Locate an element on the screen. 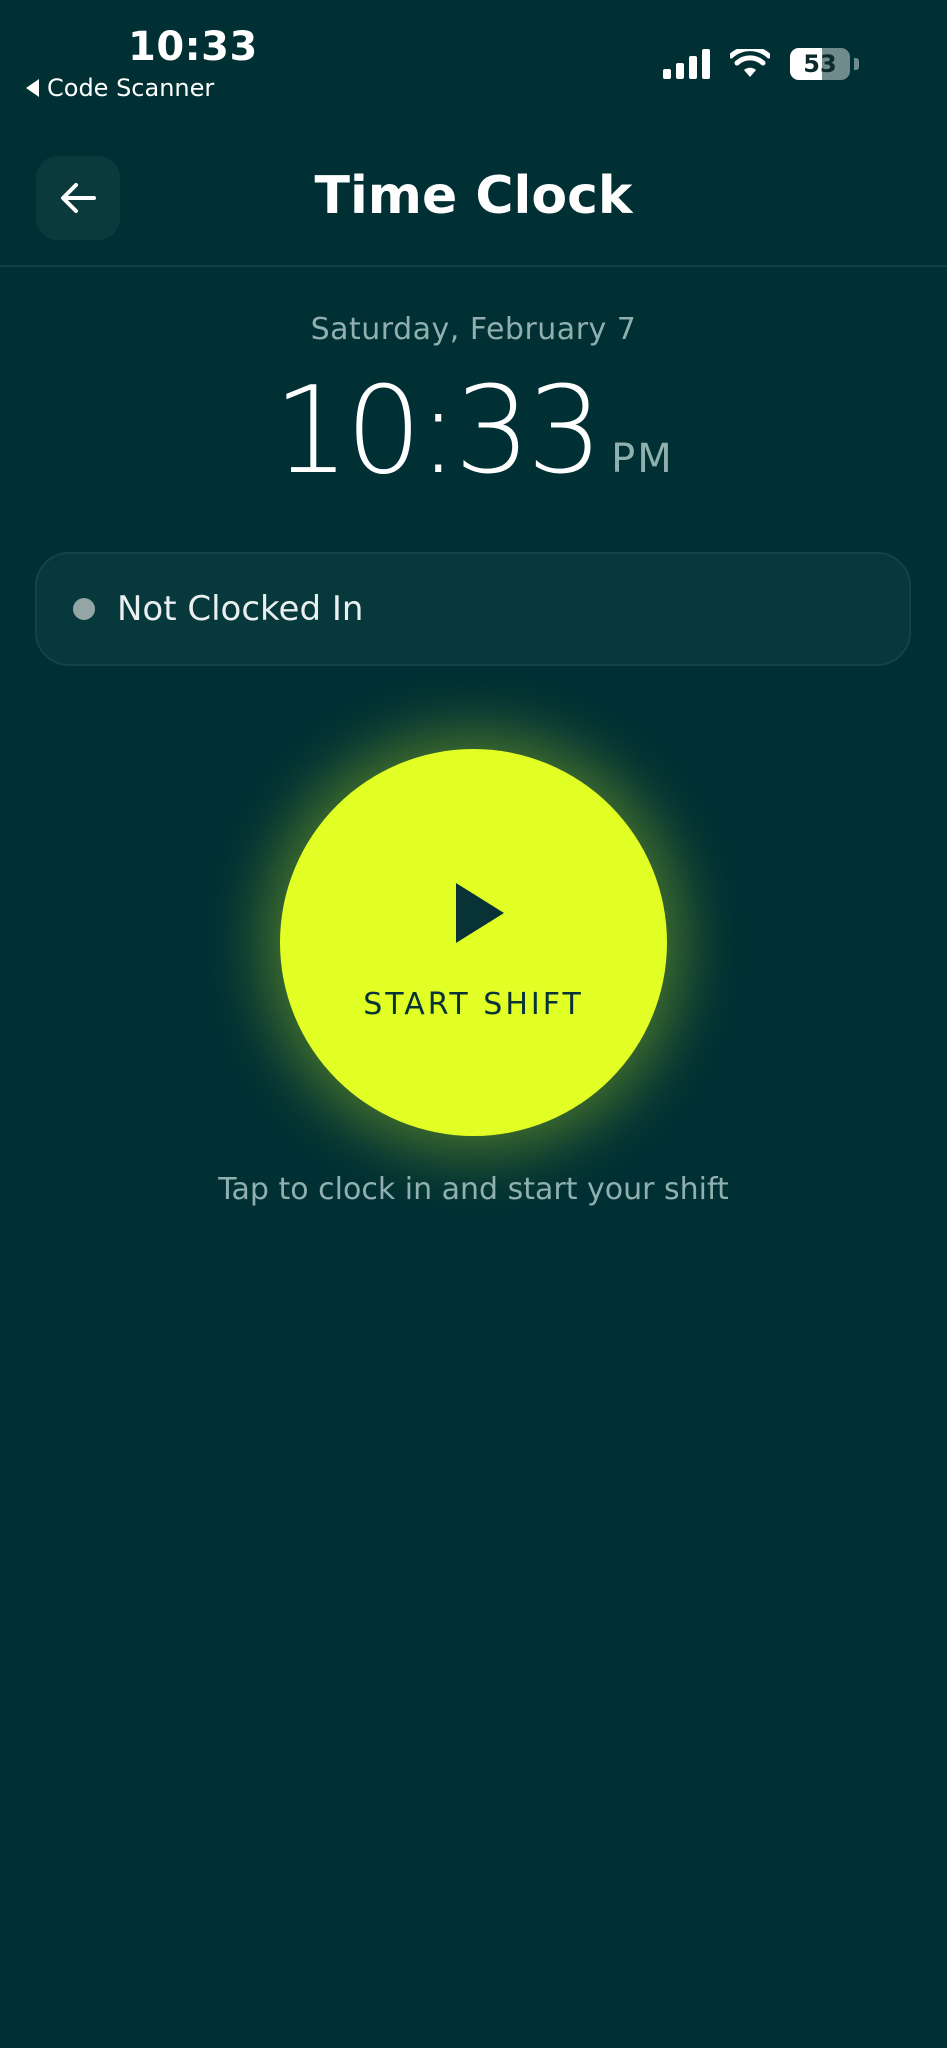 Image resolution: width=947 pixels, height=2048 pixels. battery-cap is located at coordinates (856, 64).